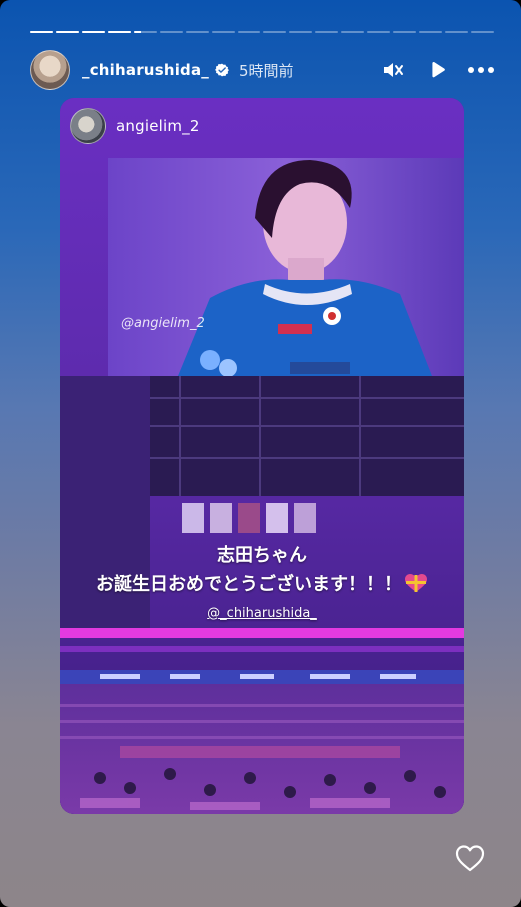 This screenshot has width=521, height=907. What do you see at coordinates (262, 613) in the screenshot?
I see `mention-link: @_chiharushida_` at bounding box center [262, 613].